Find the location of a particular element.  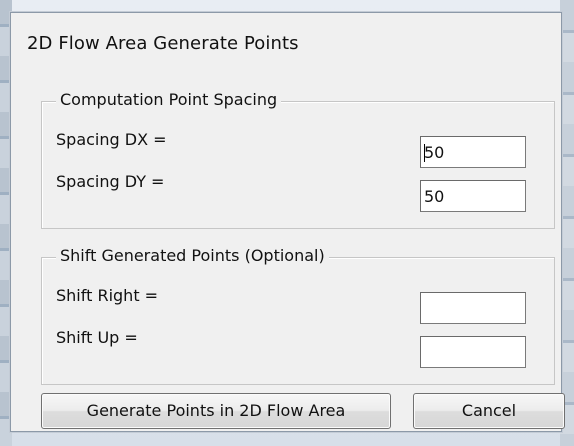

shift-group-legend: Shift Generated Points (Optional) is located at coordinates (192, 255).